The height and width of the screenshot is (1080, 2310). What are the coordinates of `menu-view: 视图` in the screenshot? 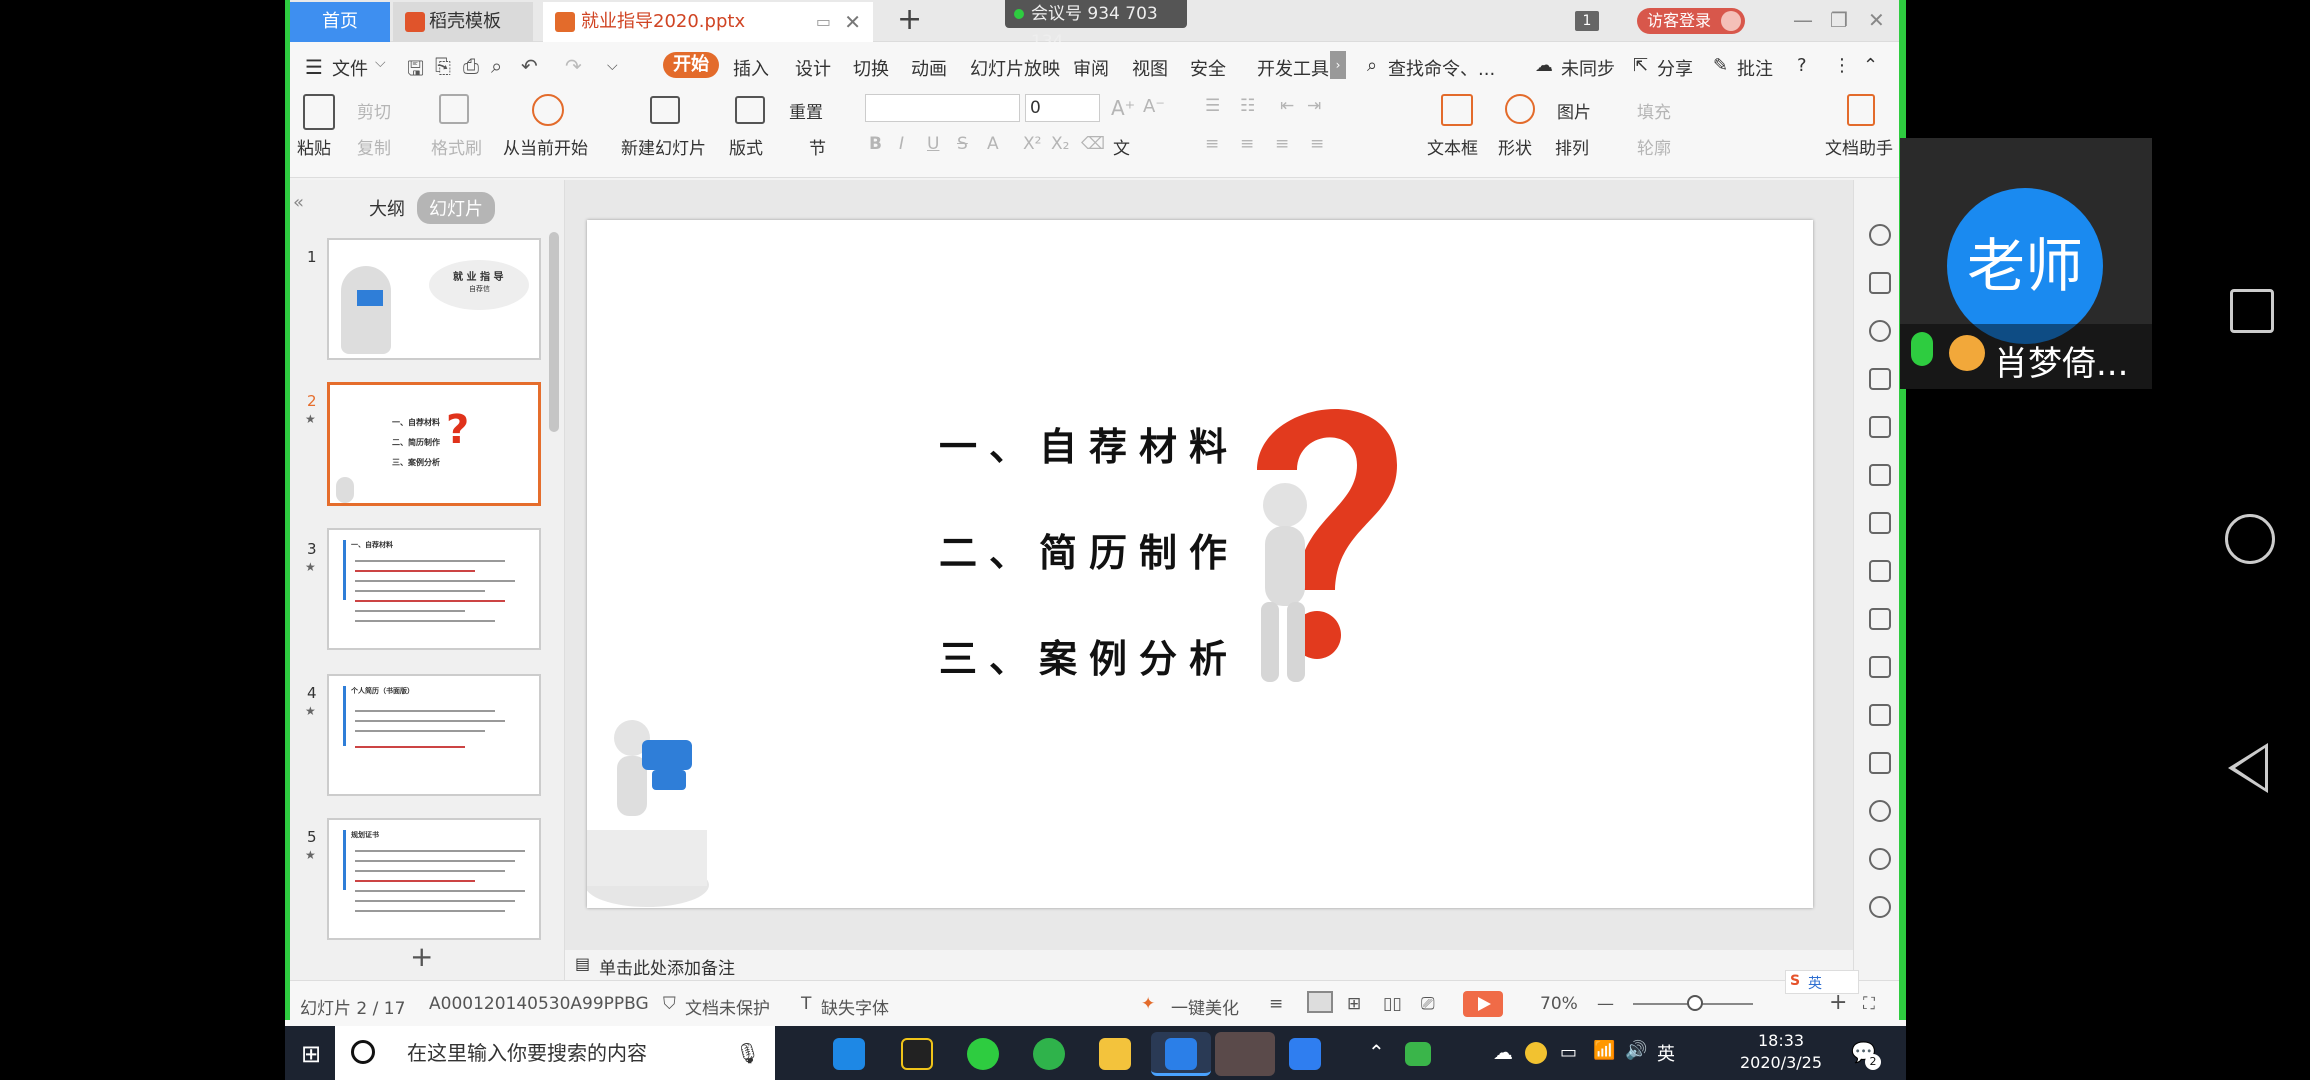 It's located at (1150, 68).